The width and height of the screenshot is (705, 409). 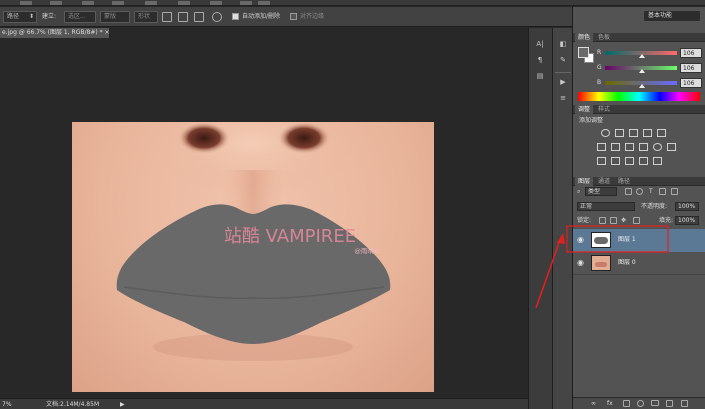 I want to click on highlight-box, so click(x=617, y=239).